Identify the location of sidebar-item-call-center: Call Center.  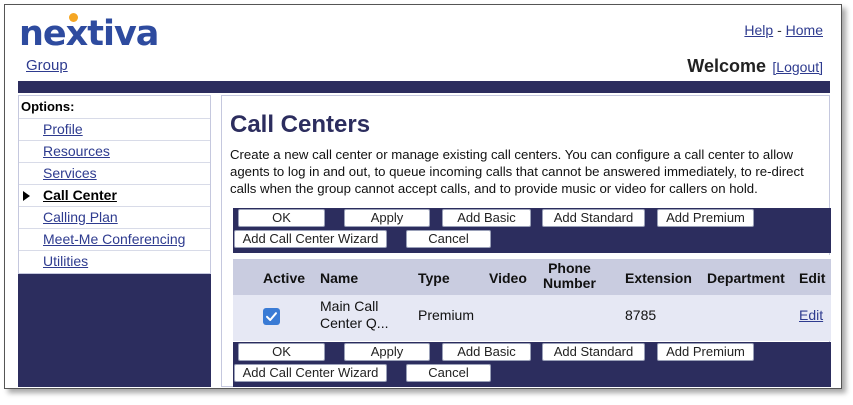
(114, 195).